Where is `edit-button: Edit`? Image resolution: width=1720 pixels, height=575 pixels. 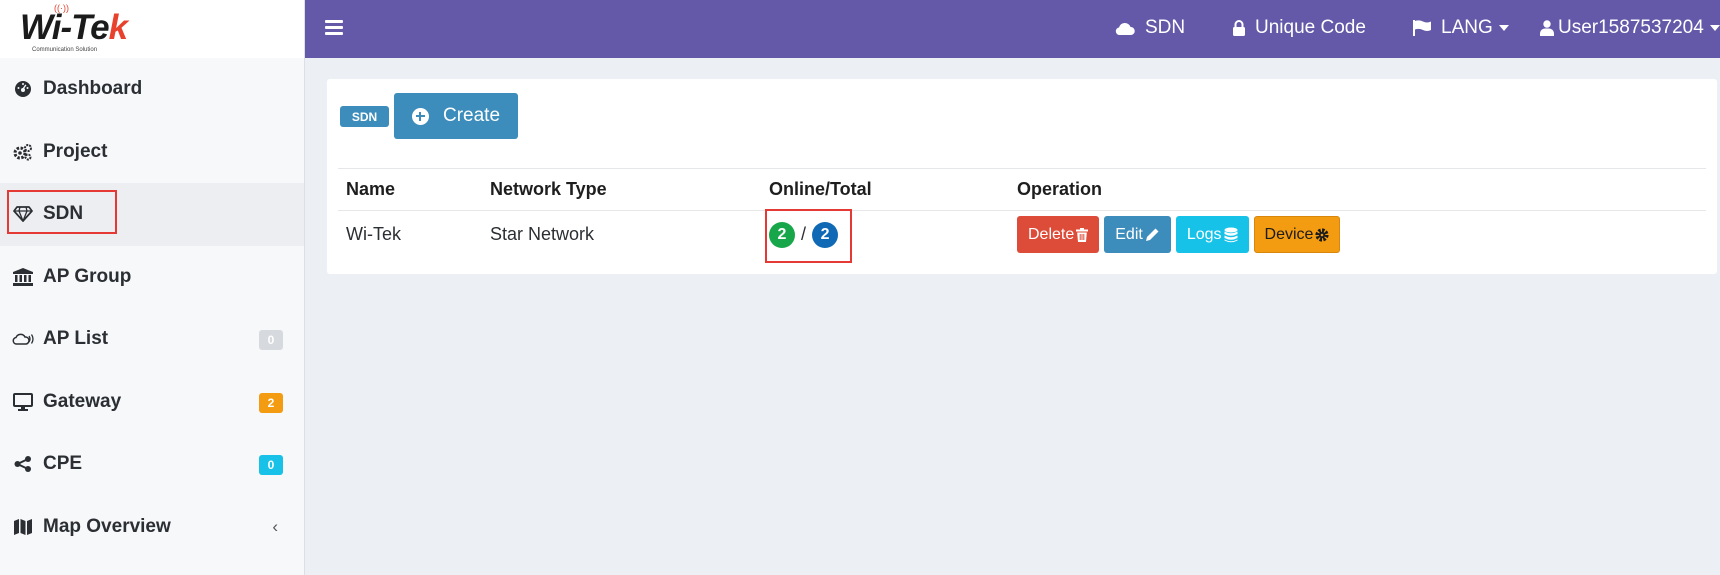 edit-button: Edit is located at coordinates (1137, 235).